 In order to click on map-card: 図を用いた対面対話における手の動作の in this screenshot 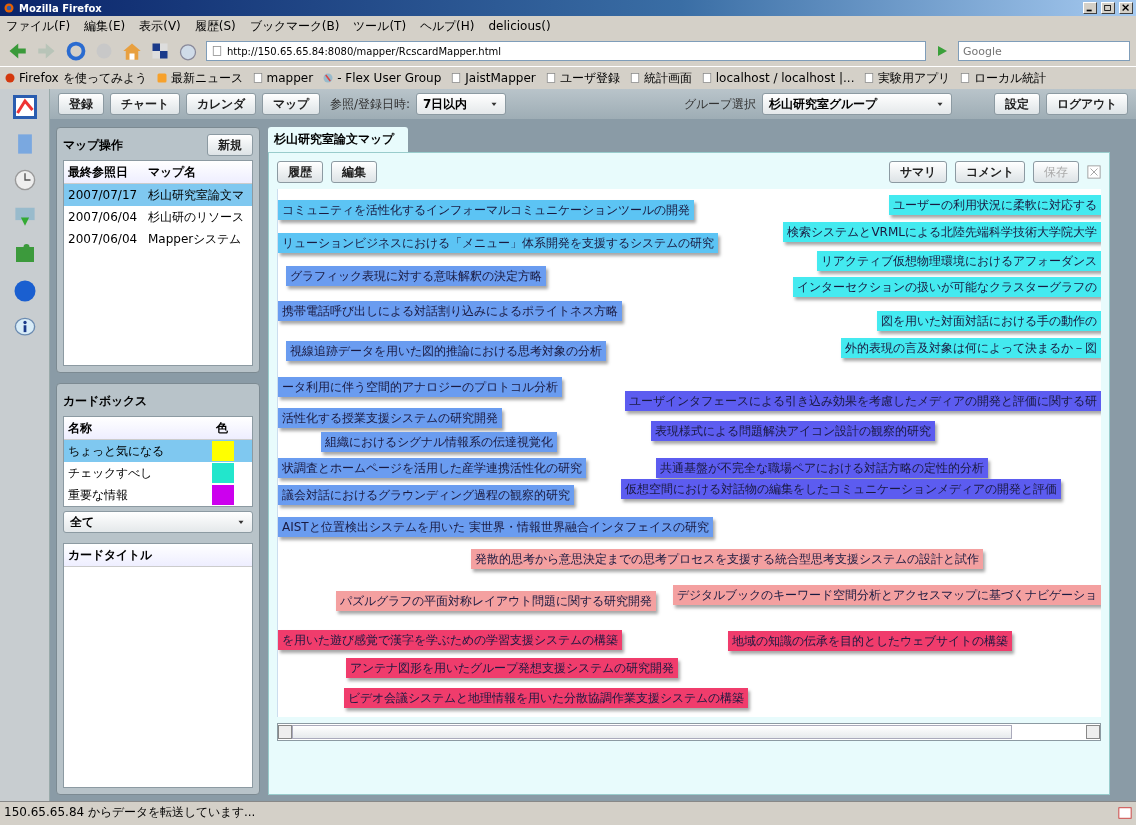, I will do `click(989, 321)`.